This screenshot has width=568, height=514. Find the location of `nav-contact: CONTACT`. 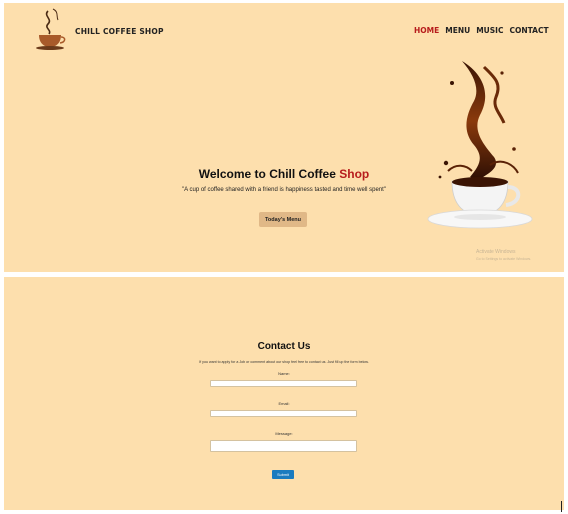

nav-contact: CONTACT is located at coordinates (528, 30).